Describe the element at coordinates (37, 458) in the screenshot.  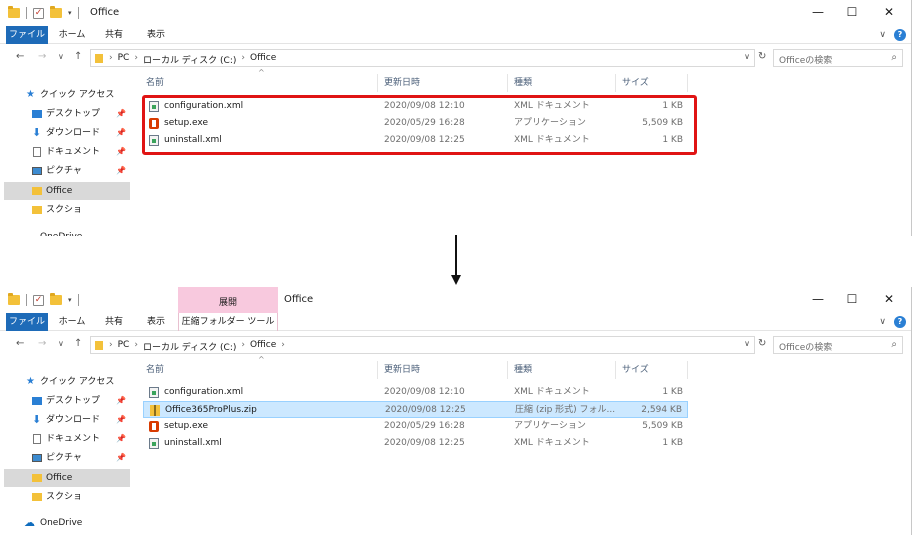
I see `pictures-icon` at that location.